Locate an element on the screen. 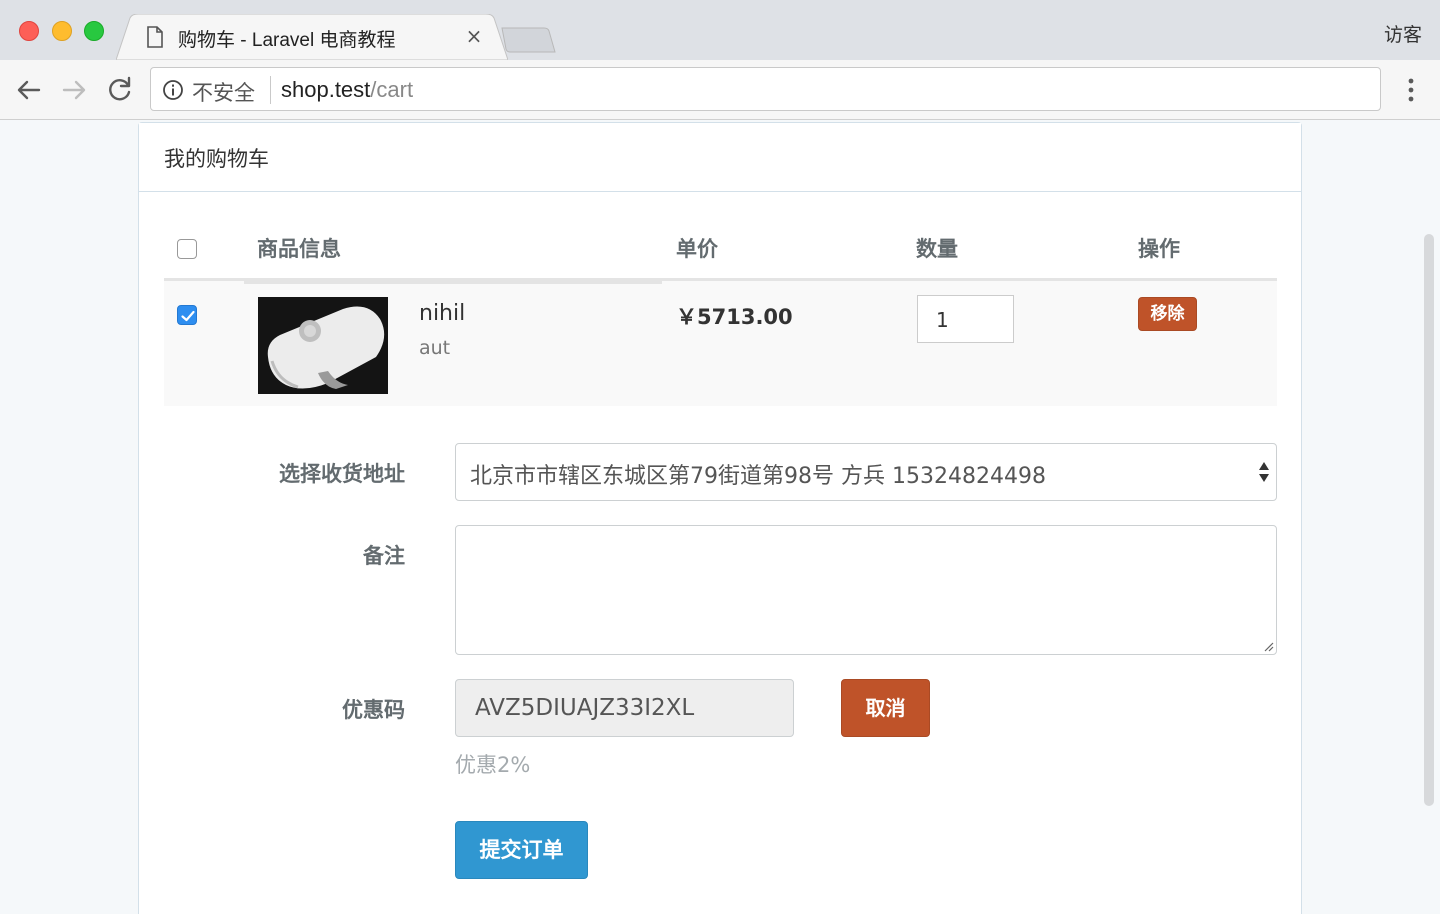 The image size is (1440, 914). product-image is located at coordinates (323, 345).